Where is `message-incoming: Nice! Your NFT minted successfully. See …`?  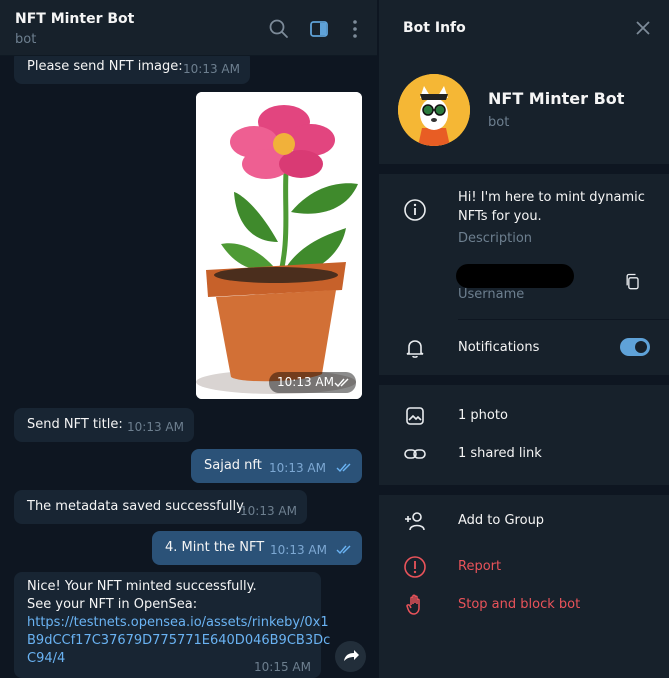 message-incoming: Nice! Your NFT minted successfully. See … is located at coordinates (172, 625).